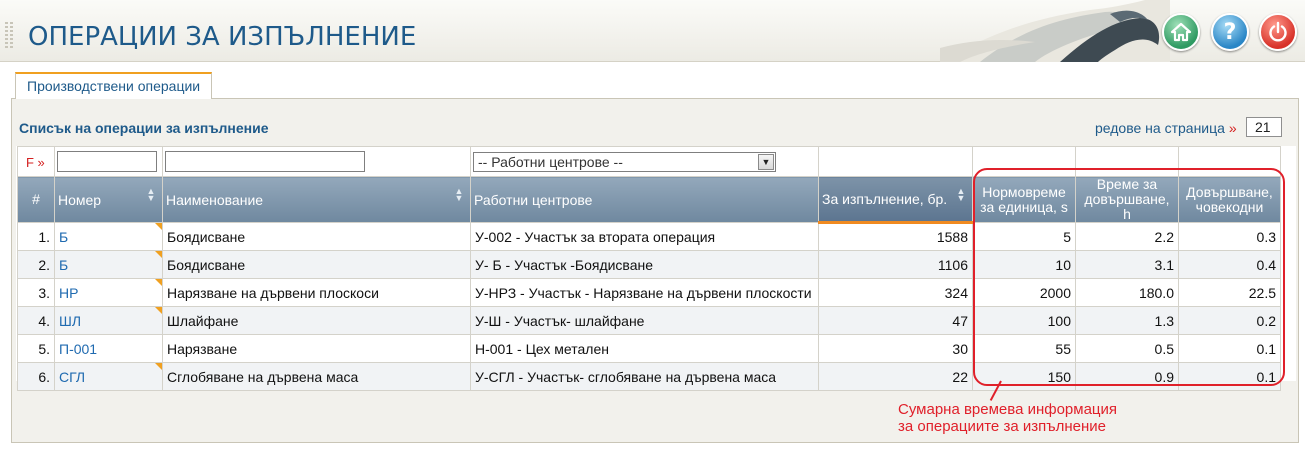 The image size is (1305, 449). What do you see at coordinates (222, 37) in the screenshot?
I see `page-title: ОПЕРАЦИИ ЗА ИЗПЪЛНЕНИЕ` at bounding box center [222, 37].